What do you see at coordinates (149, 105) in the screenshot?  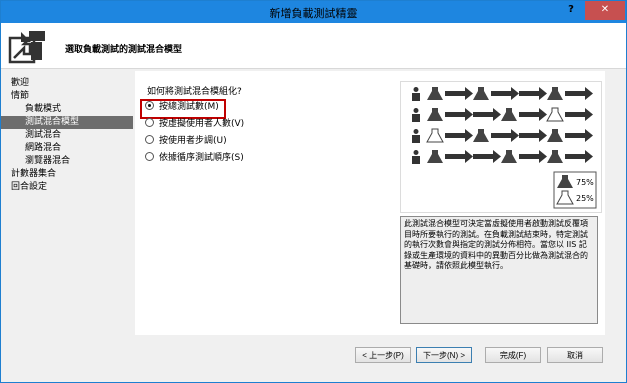 I see `radio-button-checked` at bounding box center [149, 105].